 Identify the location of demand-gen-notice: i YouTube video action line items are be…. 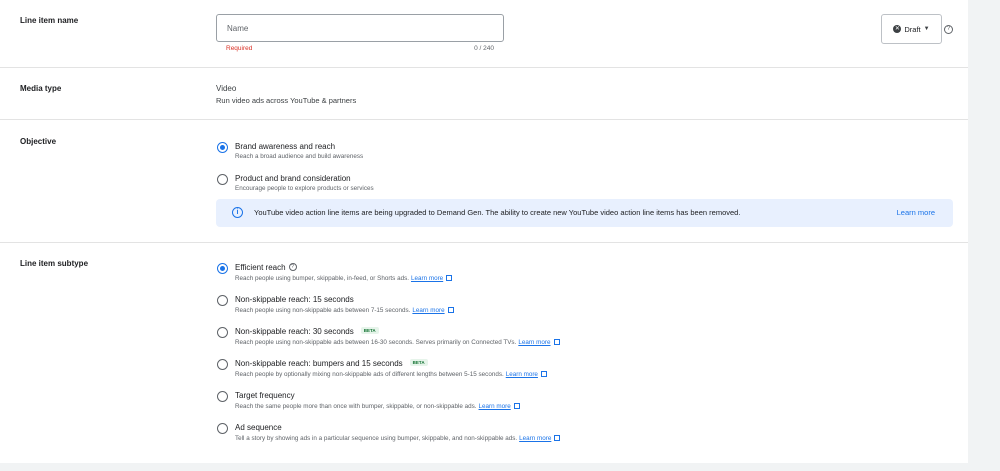
(584, 213).